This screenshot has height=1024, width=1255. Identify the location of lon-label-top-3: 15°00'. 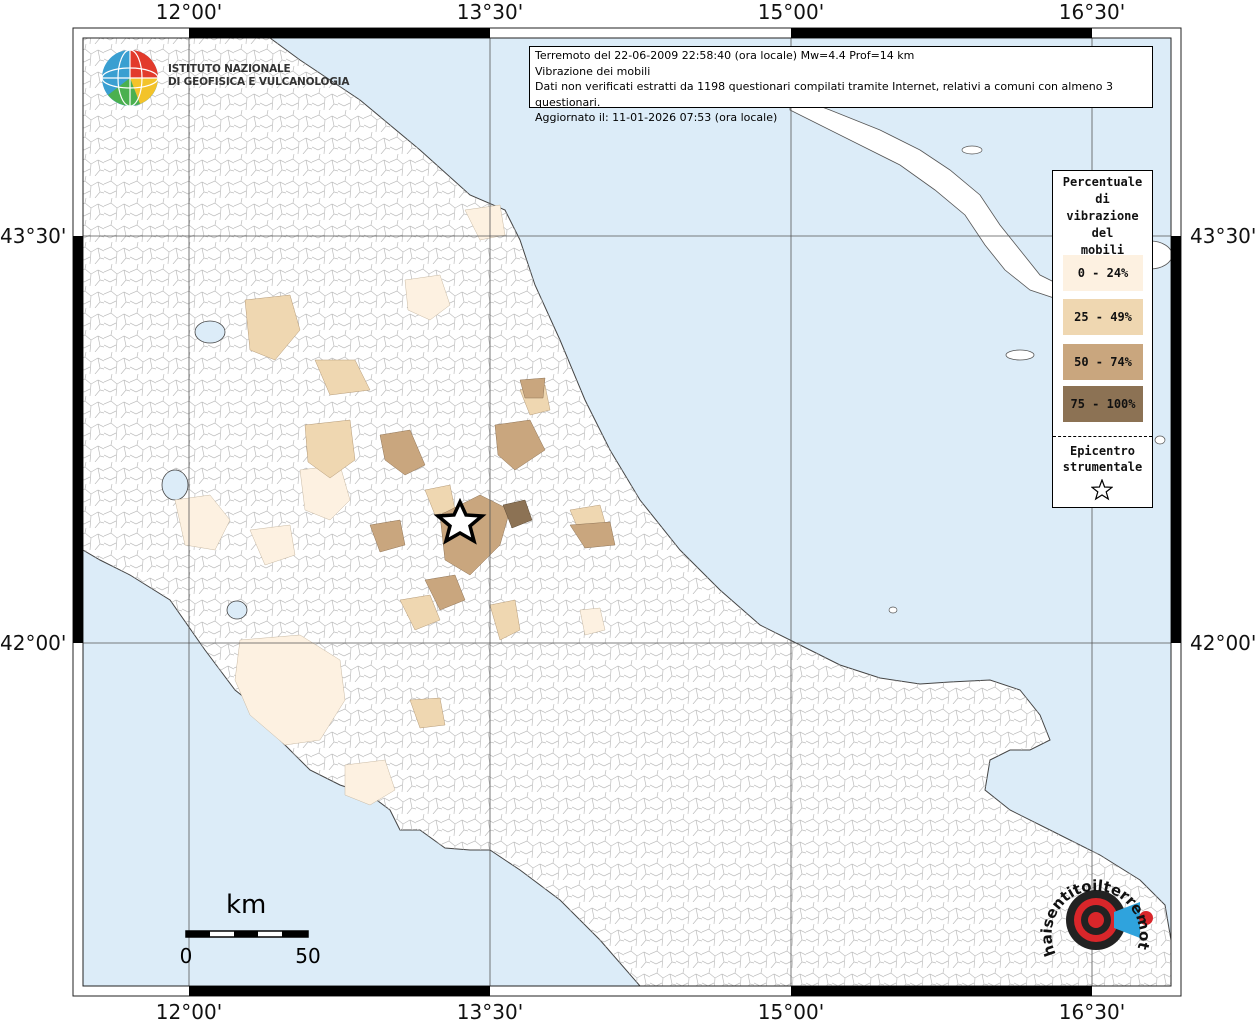
(791, 12).